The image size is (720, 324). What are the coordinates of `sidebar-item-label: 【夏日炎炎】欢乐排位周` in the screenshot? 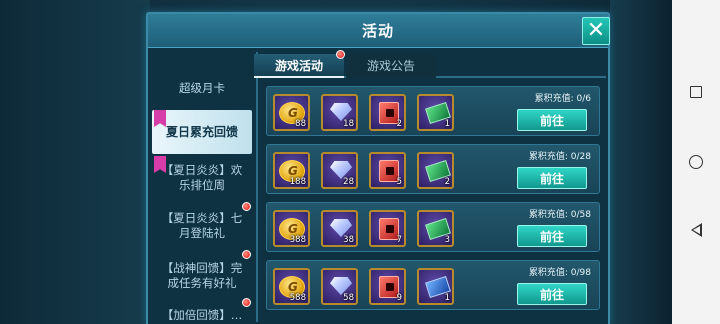 It's located at (202, 177).